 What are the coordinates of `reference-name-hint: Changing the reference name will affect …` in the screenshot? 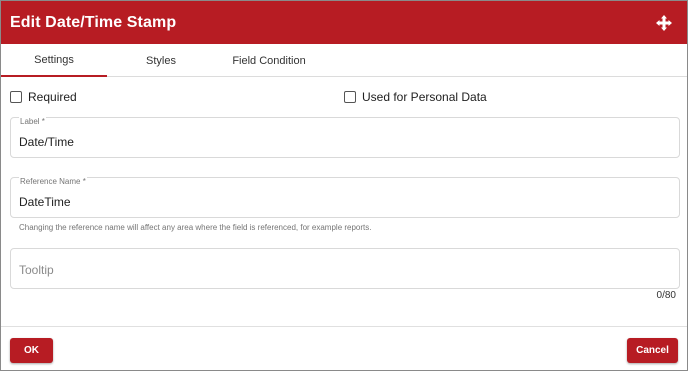 It's located at (195, 227).